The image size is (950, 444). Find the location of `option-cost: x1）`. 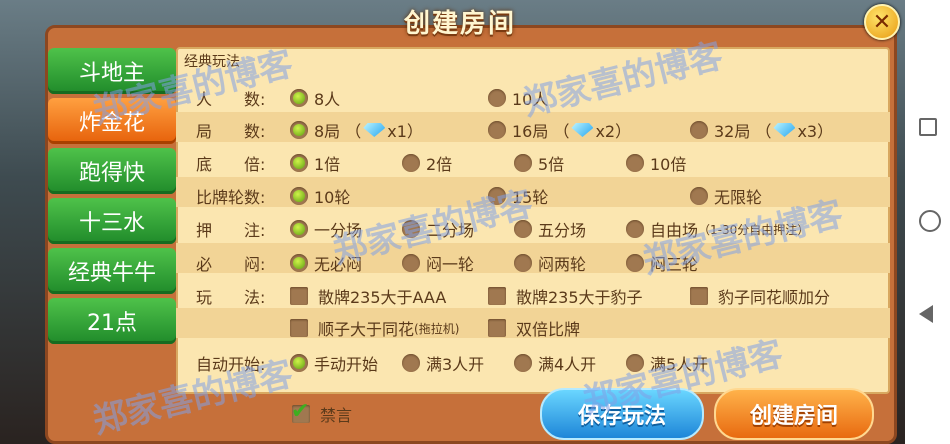

option-cost: x1） is located at coordinates (405, 131).